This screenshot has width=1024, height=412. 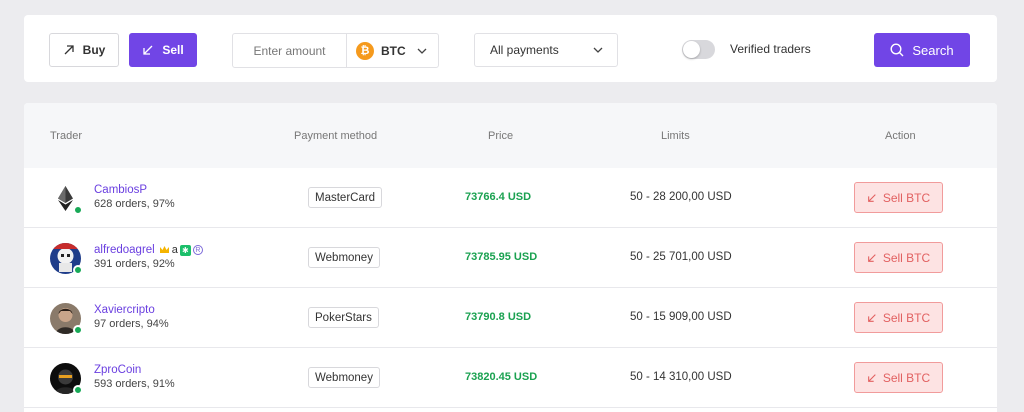 I want to click on registered-icon: R, so click(x=197, y=250).